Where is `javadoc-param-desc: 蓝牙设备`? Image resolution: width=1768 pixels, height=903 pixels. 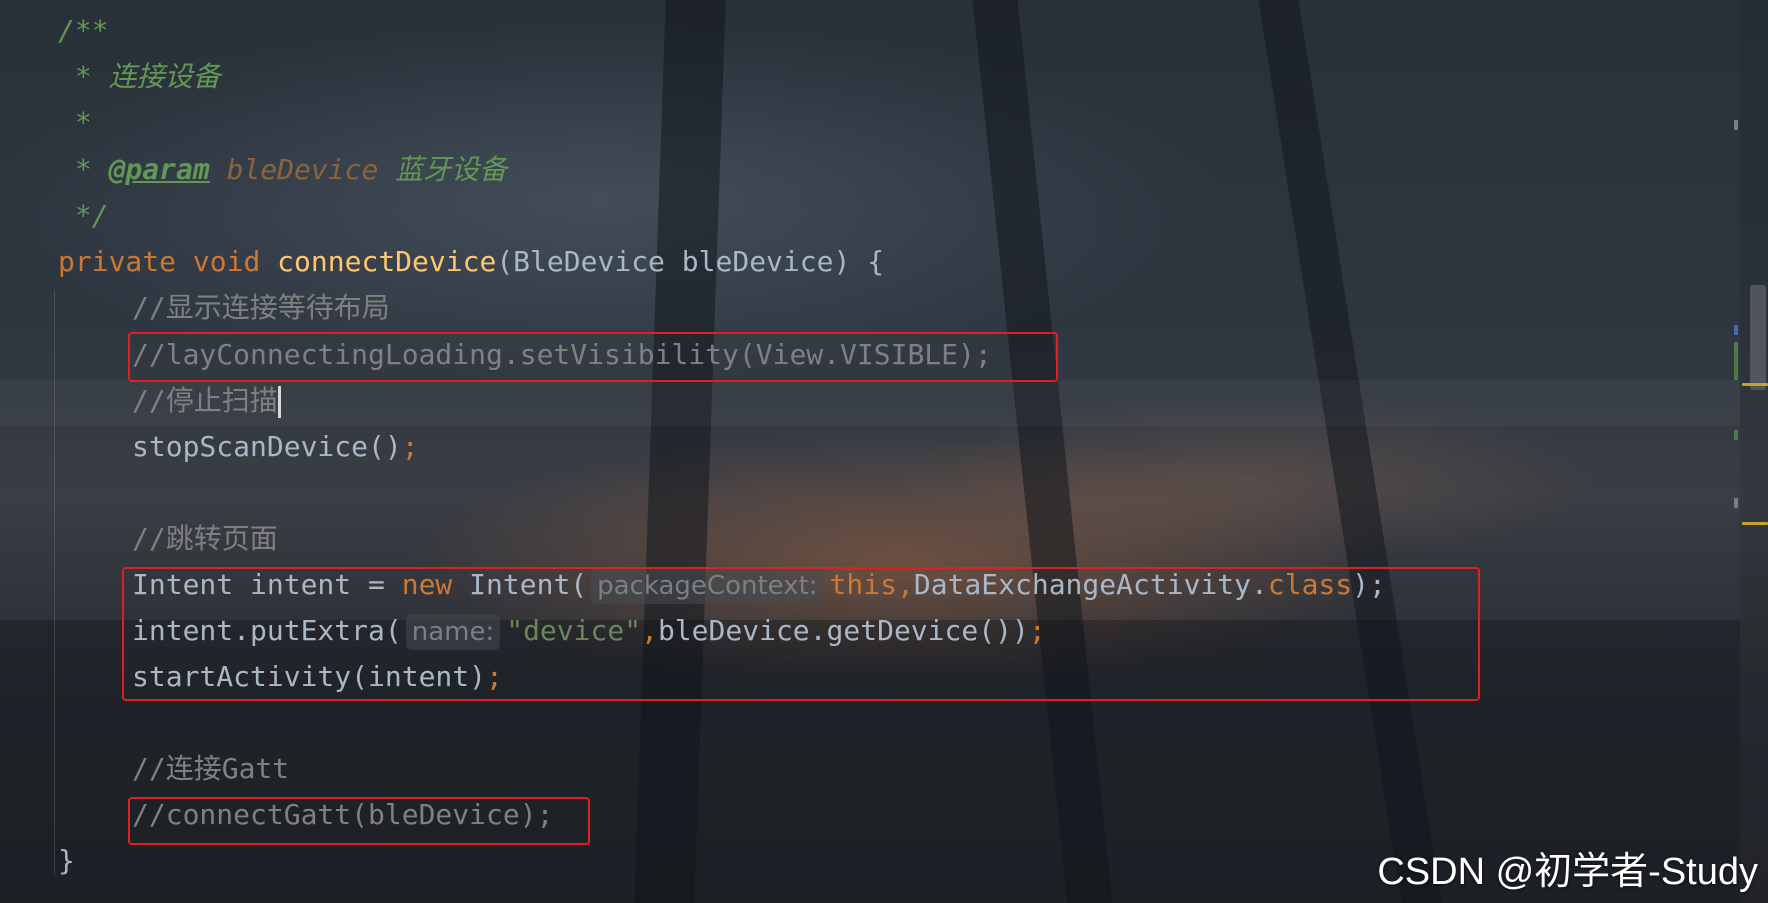
javadoc-param-desc: 蓝牙设备 is located at coordinates (443, 169).